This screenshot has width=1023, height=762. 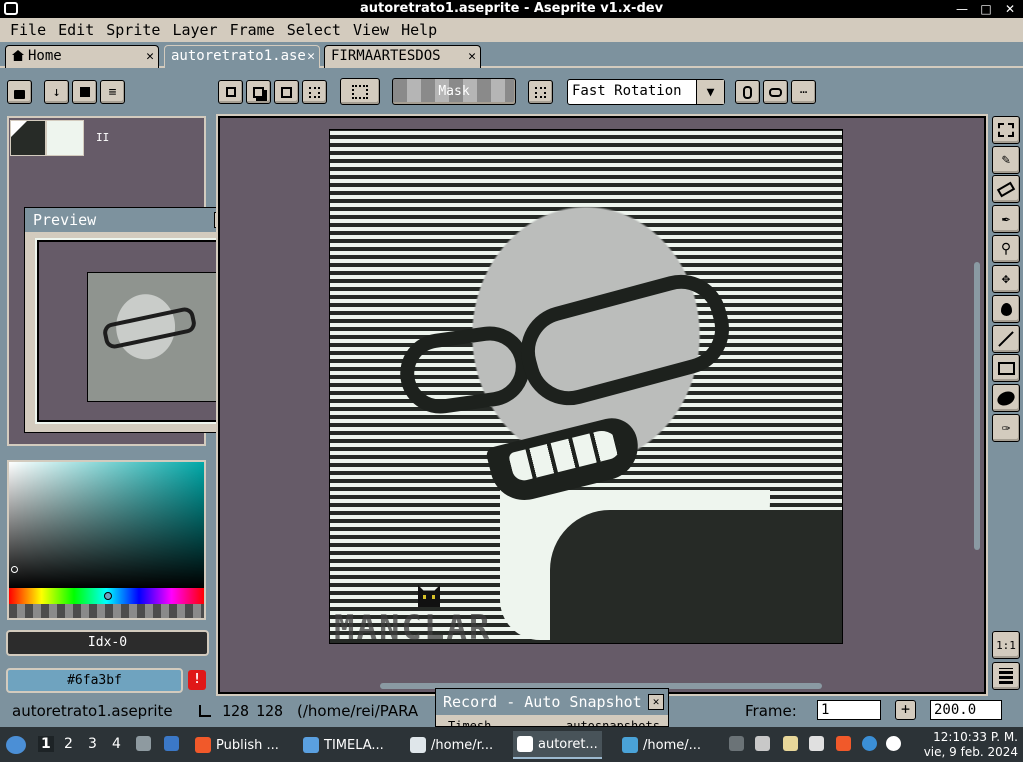 What do you see at coordinates (68, 744) in the screenshot?
I see `workspace-2: 2` at bounding box center [68, 744].